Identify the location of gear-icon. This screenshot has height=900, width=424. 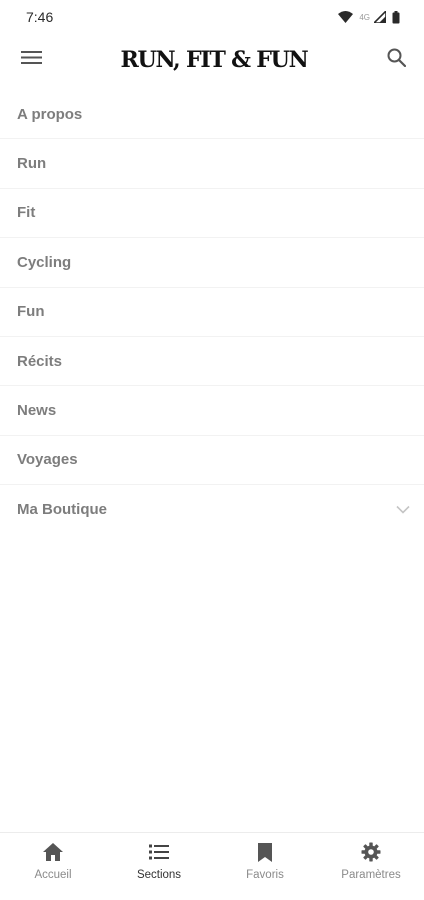
(371, 852).